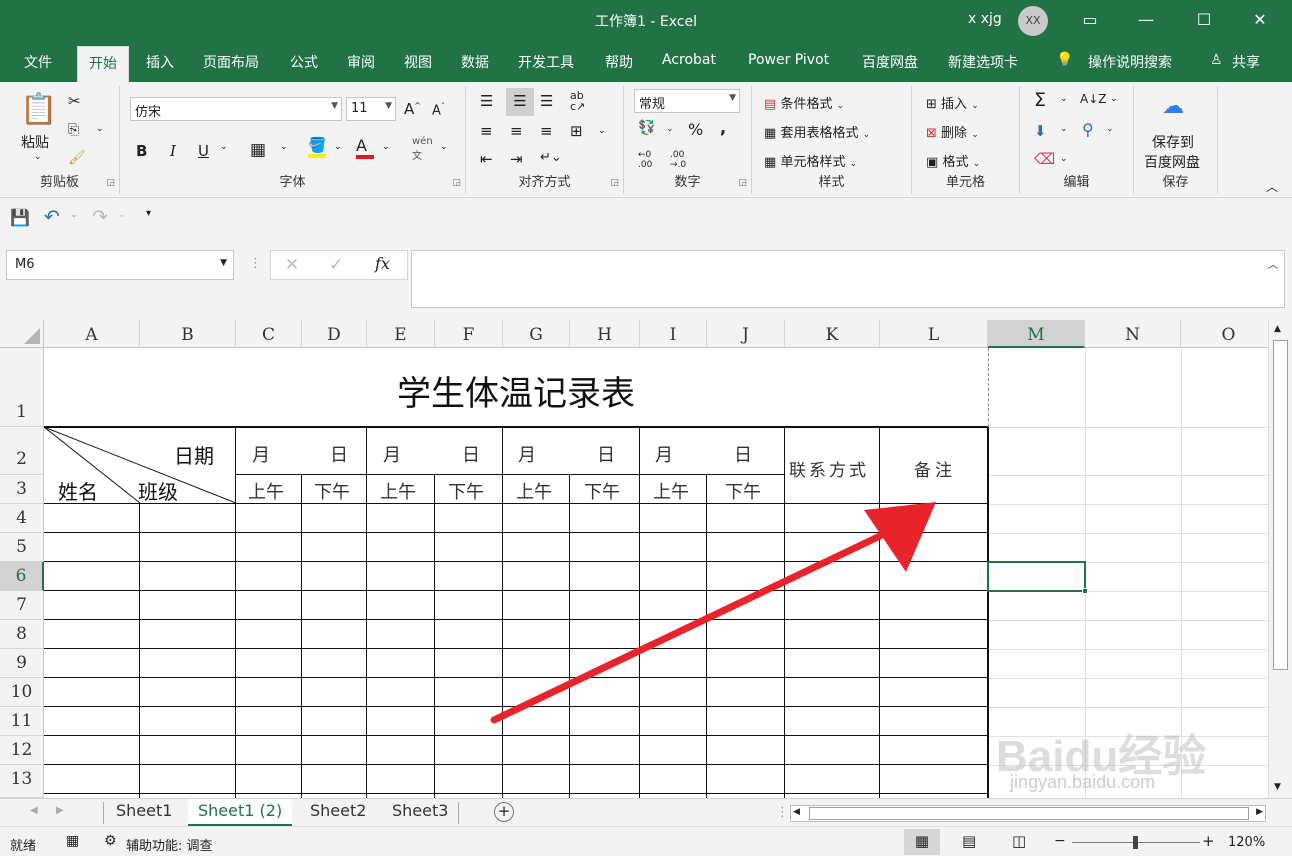  What do you see at coordinates (386, 147) in the screenshot?
I see `font-color-dropdown-icon: ⌄` at bounding box center [386, 147].